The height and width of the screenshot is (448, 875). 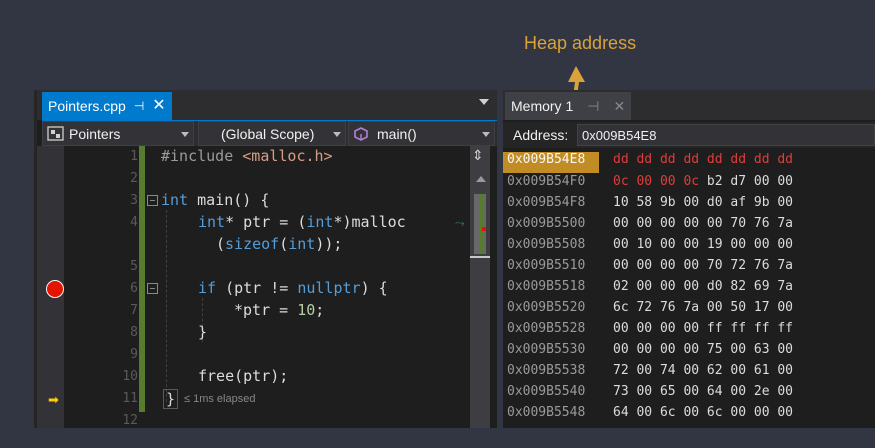 What do you see at coordinates (134, 332) in the screenshot?
I see `line-number: 8` at bounding box center [134, 332].